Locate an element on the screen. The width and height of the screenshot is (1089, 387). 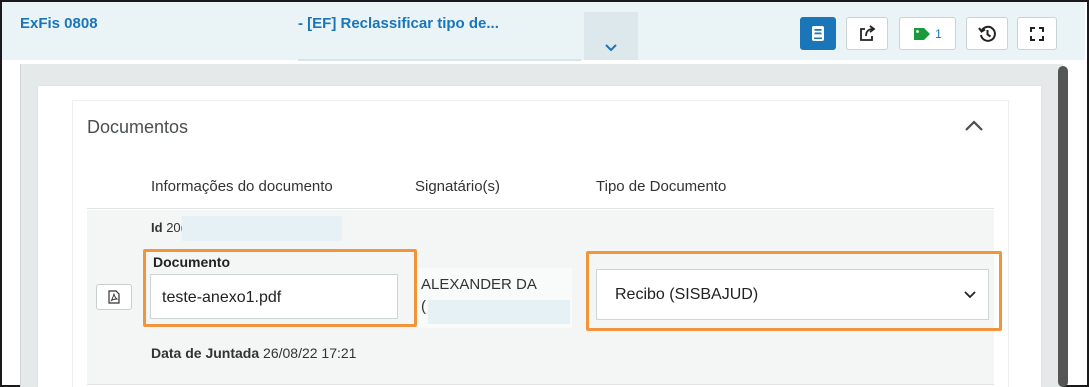
document-id: Id 20( is located at coordinates (168, 227).